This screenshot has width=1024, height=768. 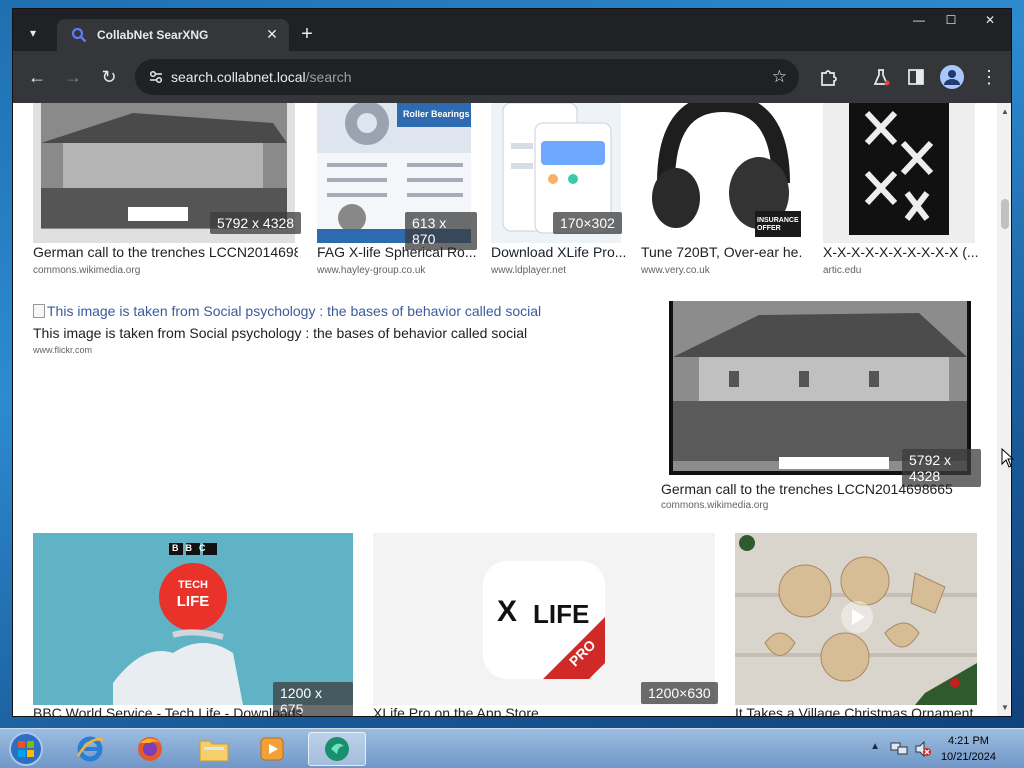 What do you see at coordinates (512, 30) in the screenshot?
I see `tab-strip: ▾ CollabNet SearXNG ✕ + — ☐ ✕` at bounding box center [512, 30].